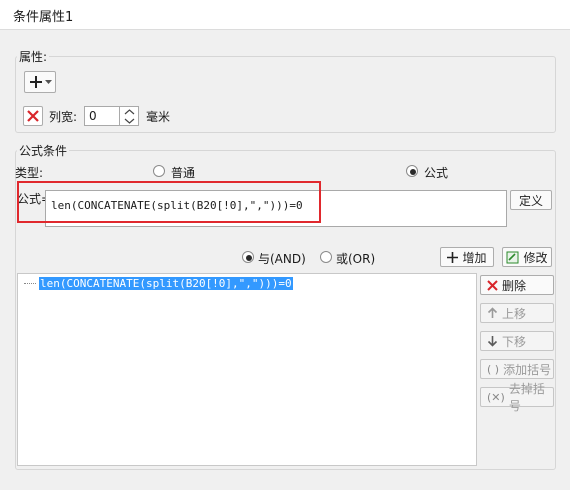  Describe the element at coordinates (29, 173) in the screenshot. I see `type-label: 类型:` at that location.